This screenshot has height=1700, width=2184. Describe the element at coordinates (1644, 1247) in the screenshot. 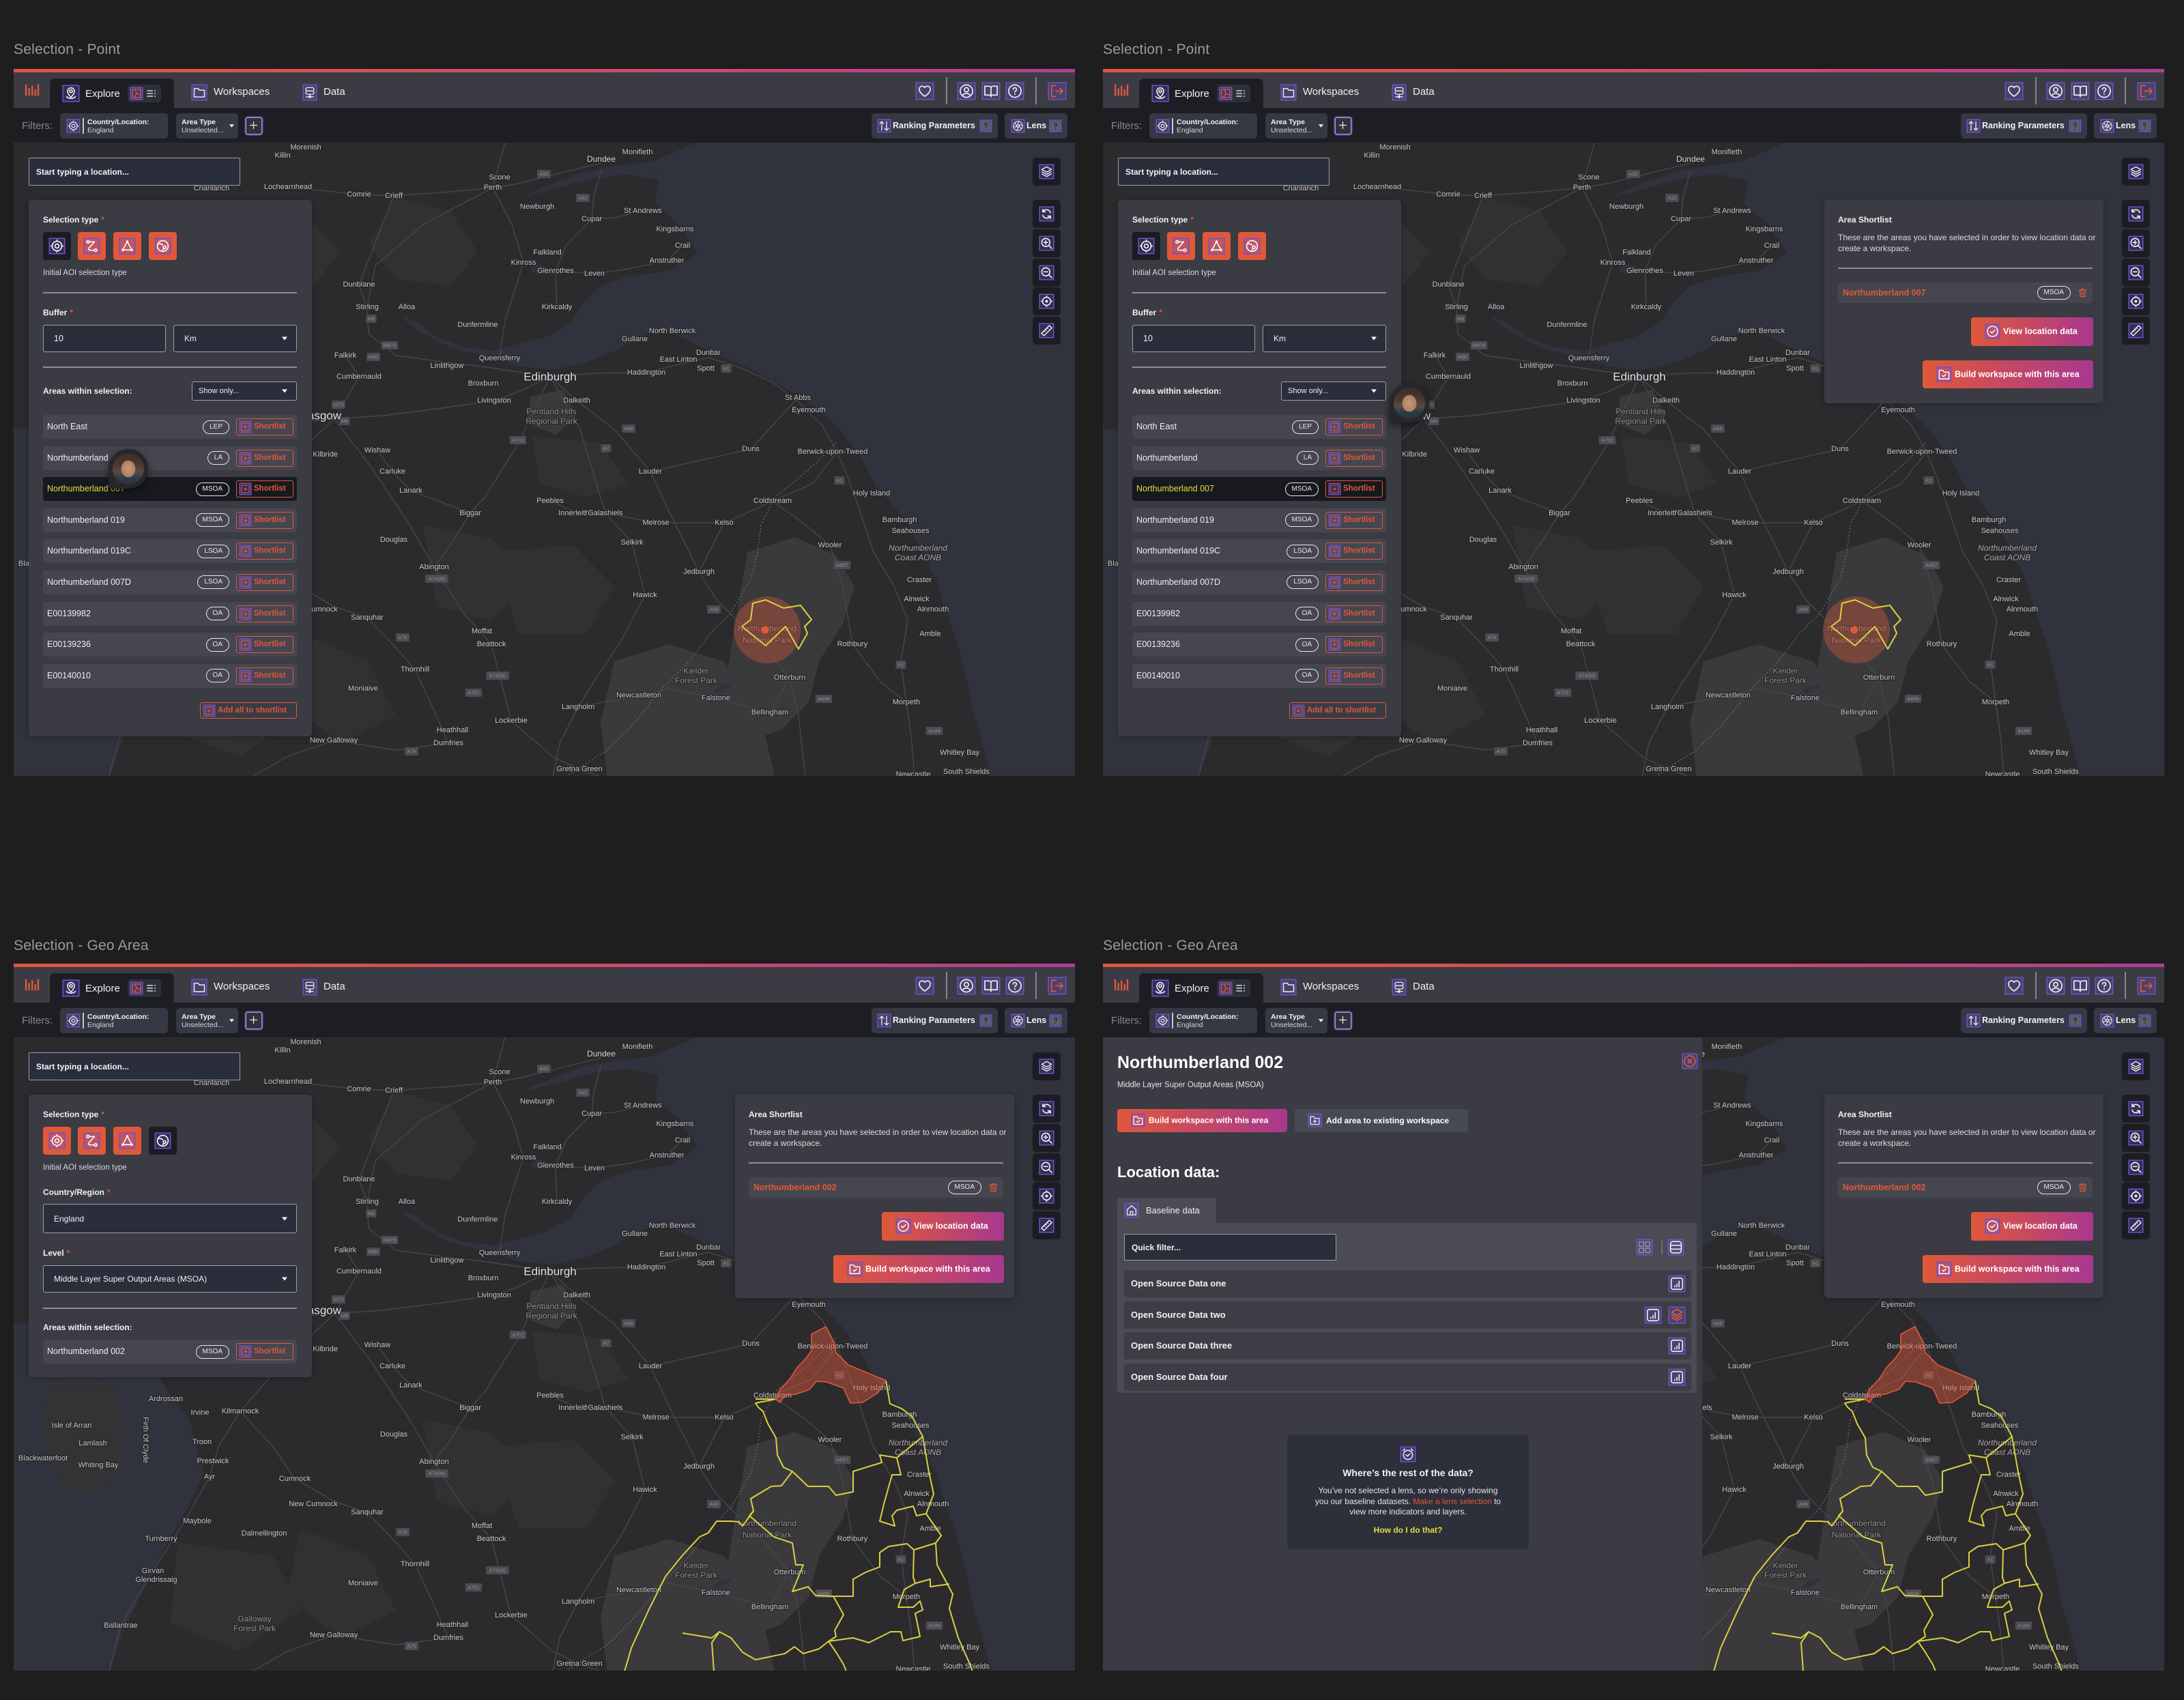

I see `grid-view-icon` at that location.